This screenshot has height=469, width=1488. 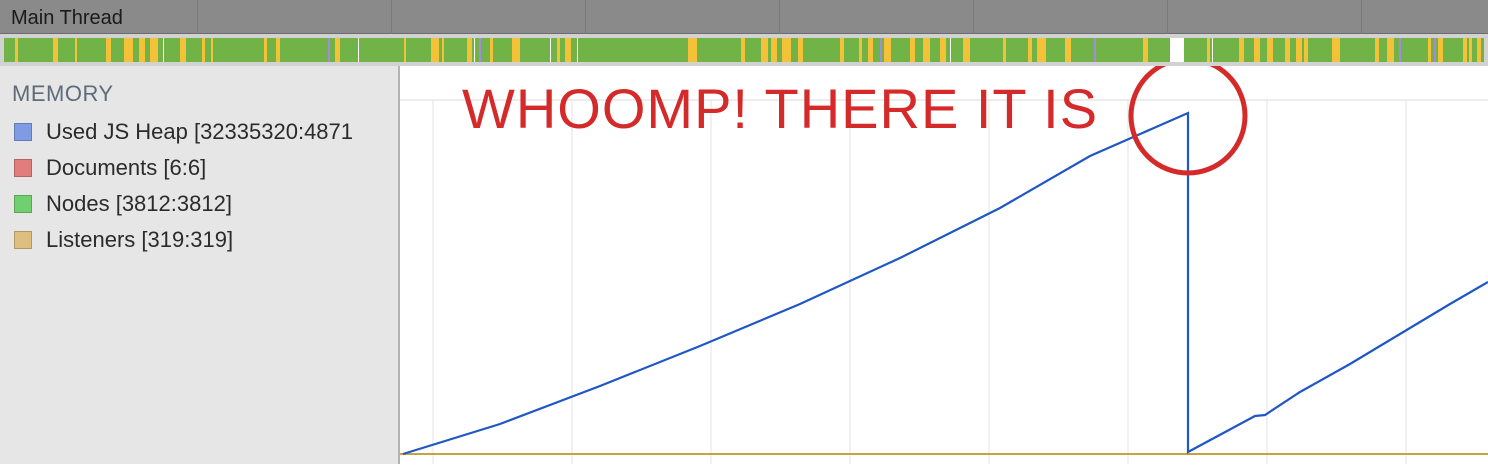 What do you see at coordinates (23, 204) in the screenshot?
I see `nodes-swatch` at bounding box center [23, 204].